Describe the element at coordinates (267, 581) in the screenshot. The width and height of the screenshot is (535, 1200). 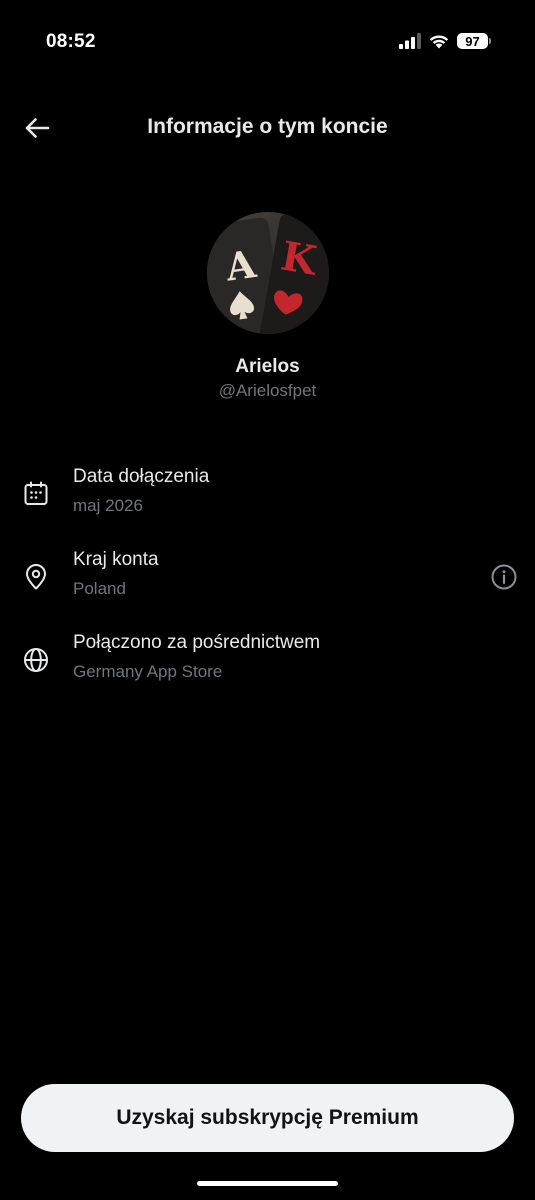
I see `info-row-account-country: Kraj konta Poland` at that location.